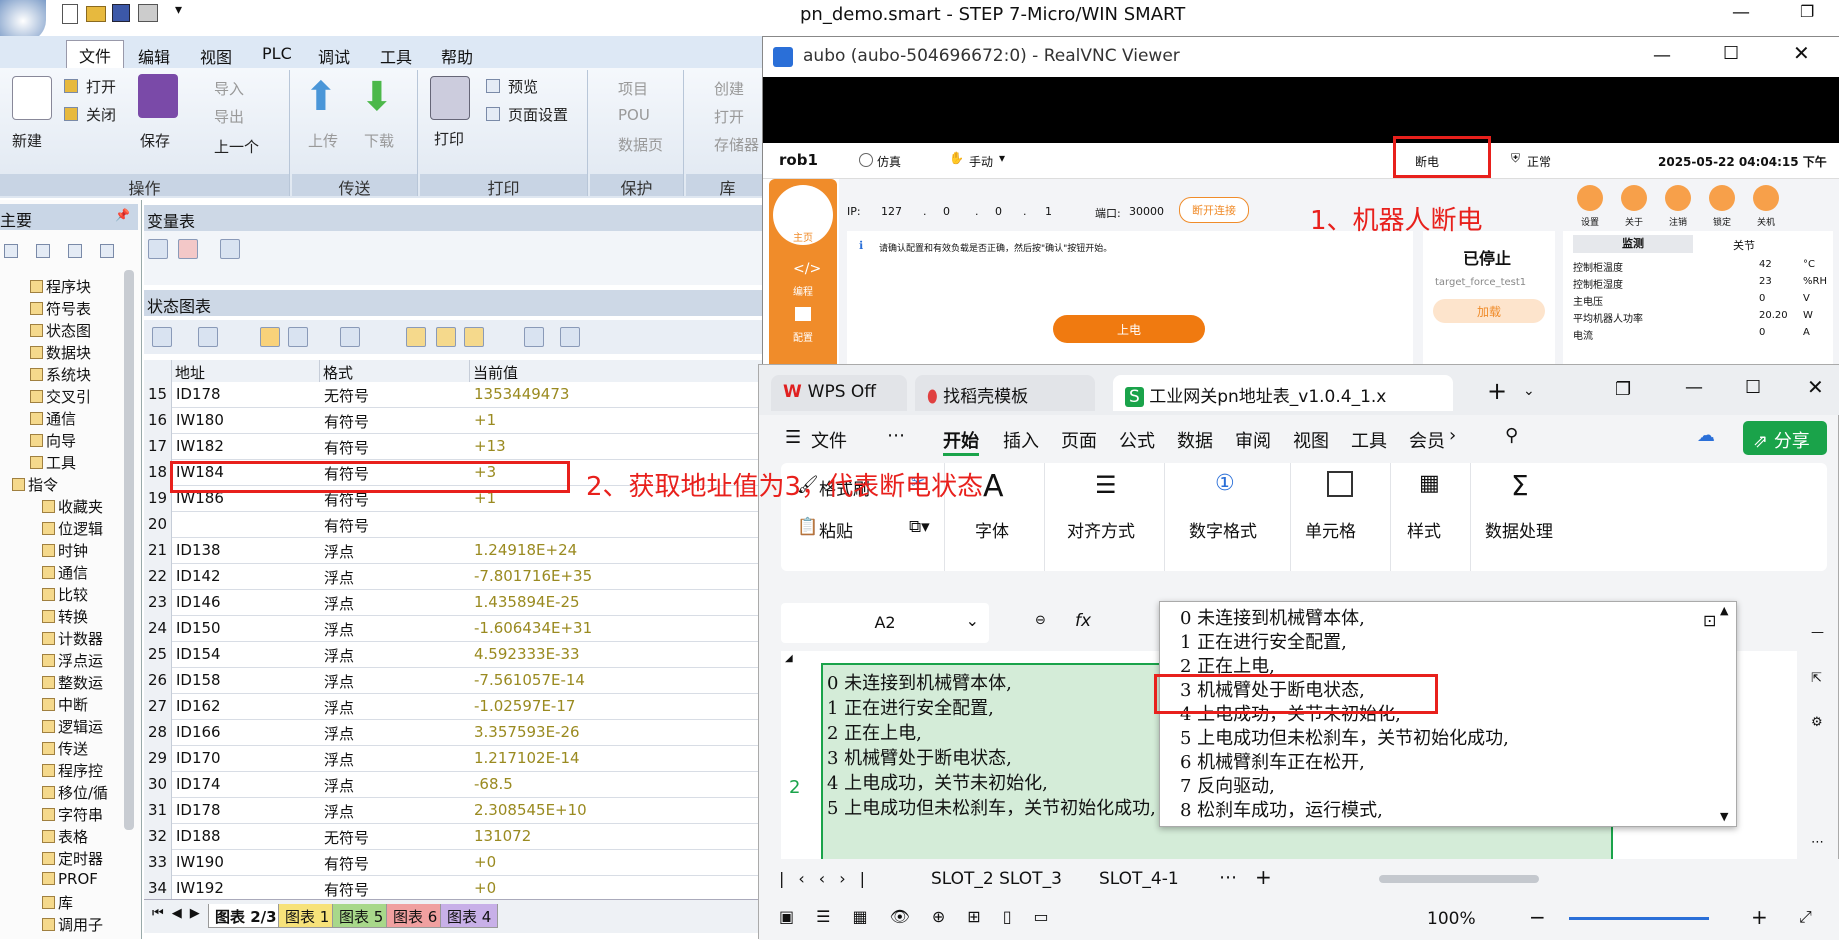  I want to click on value-cell: 1.217102E-14, so click(527, 758).